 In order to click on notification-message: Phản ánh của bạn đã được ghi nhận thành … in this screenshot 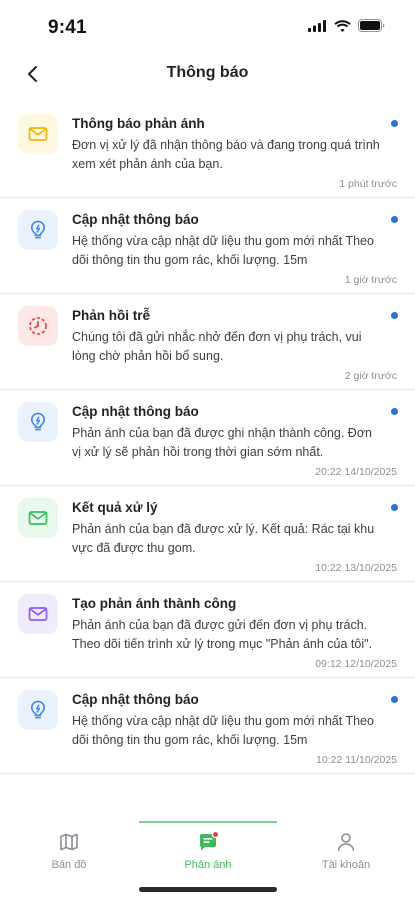, I will do `click(222, 442)`.